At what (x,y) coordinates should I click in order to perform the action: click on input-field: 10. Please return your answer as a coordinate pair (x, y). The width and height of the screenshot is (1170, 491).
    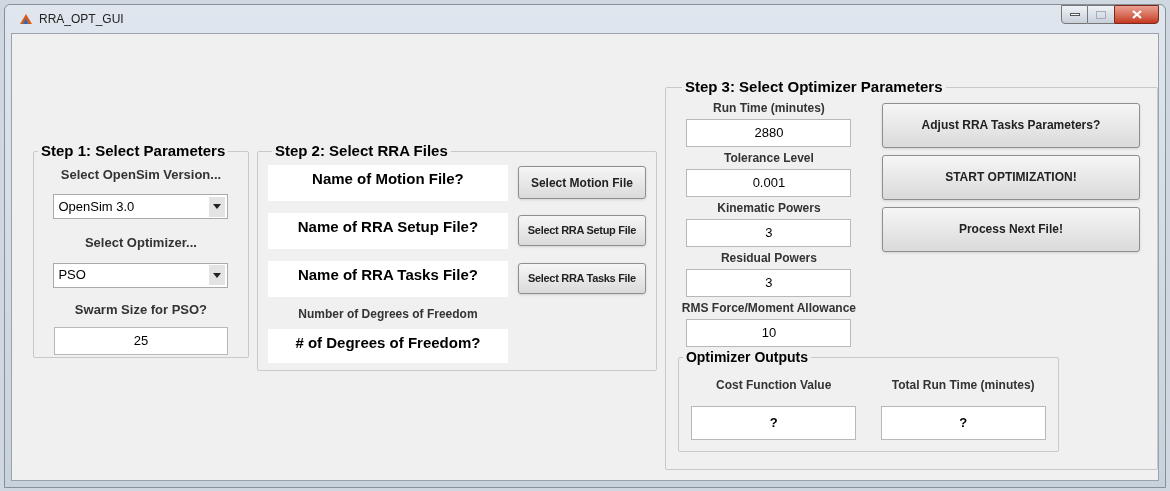
    Looking at the image, I should click on (769, 332).